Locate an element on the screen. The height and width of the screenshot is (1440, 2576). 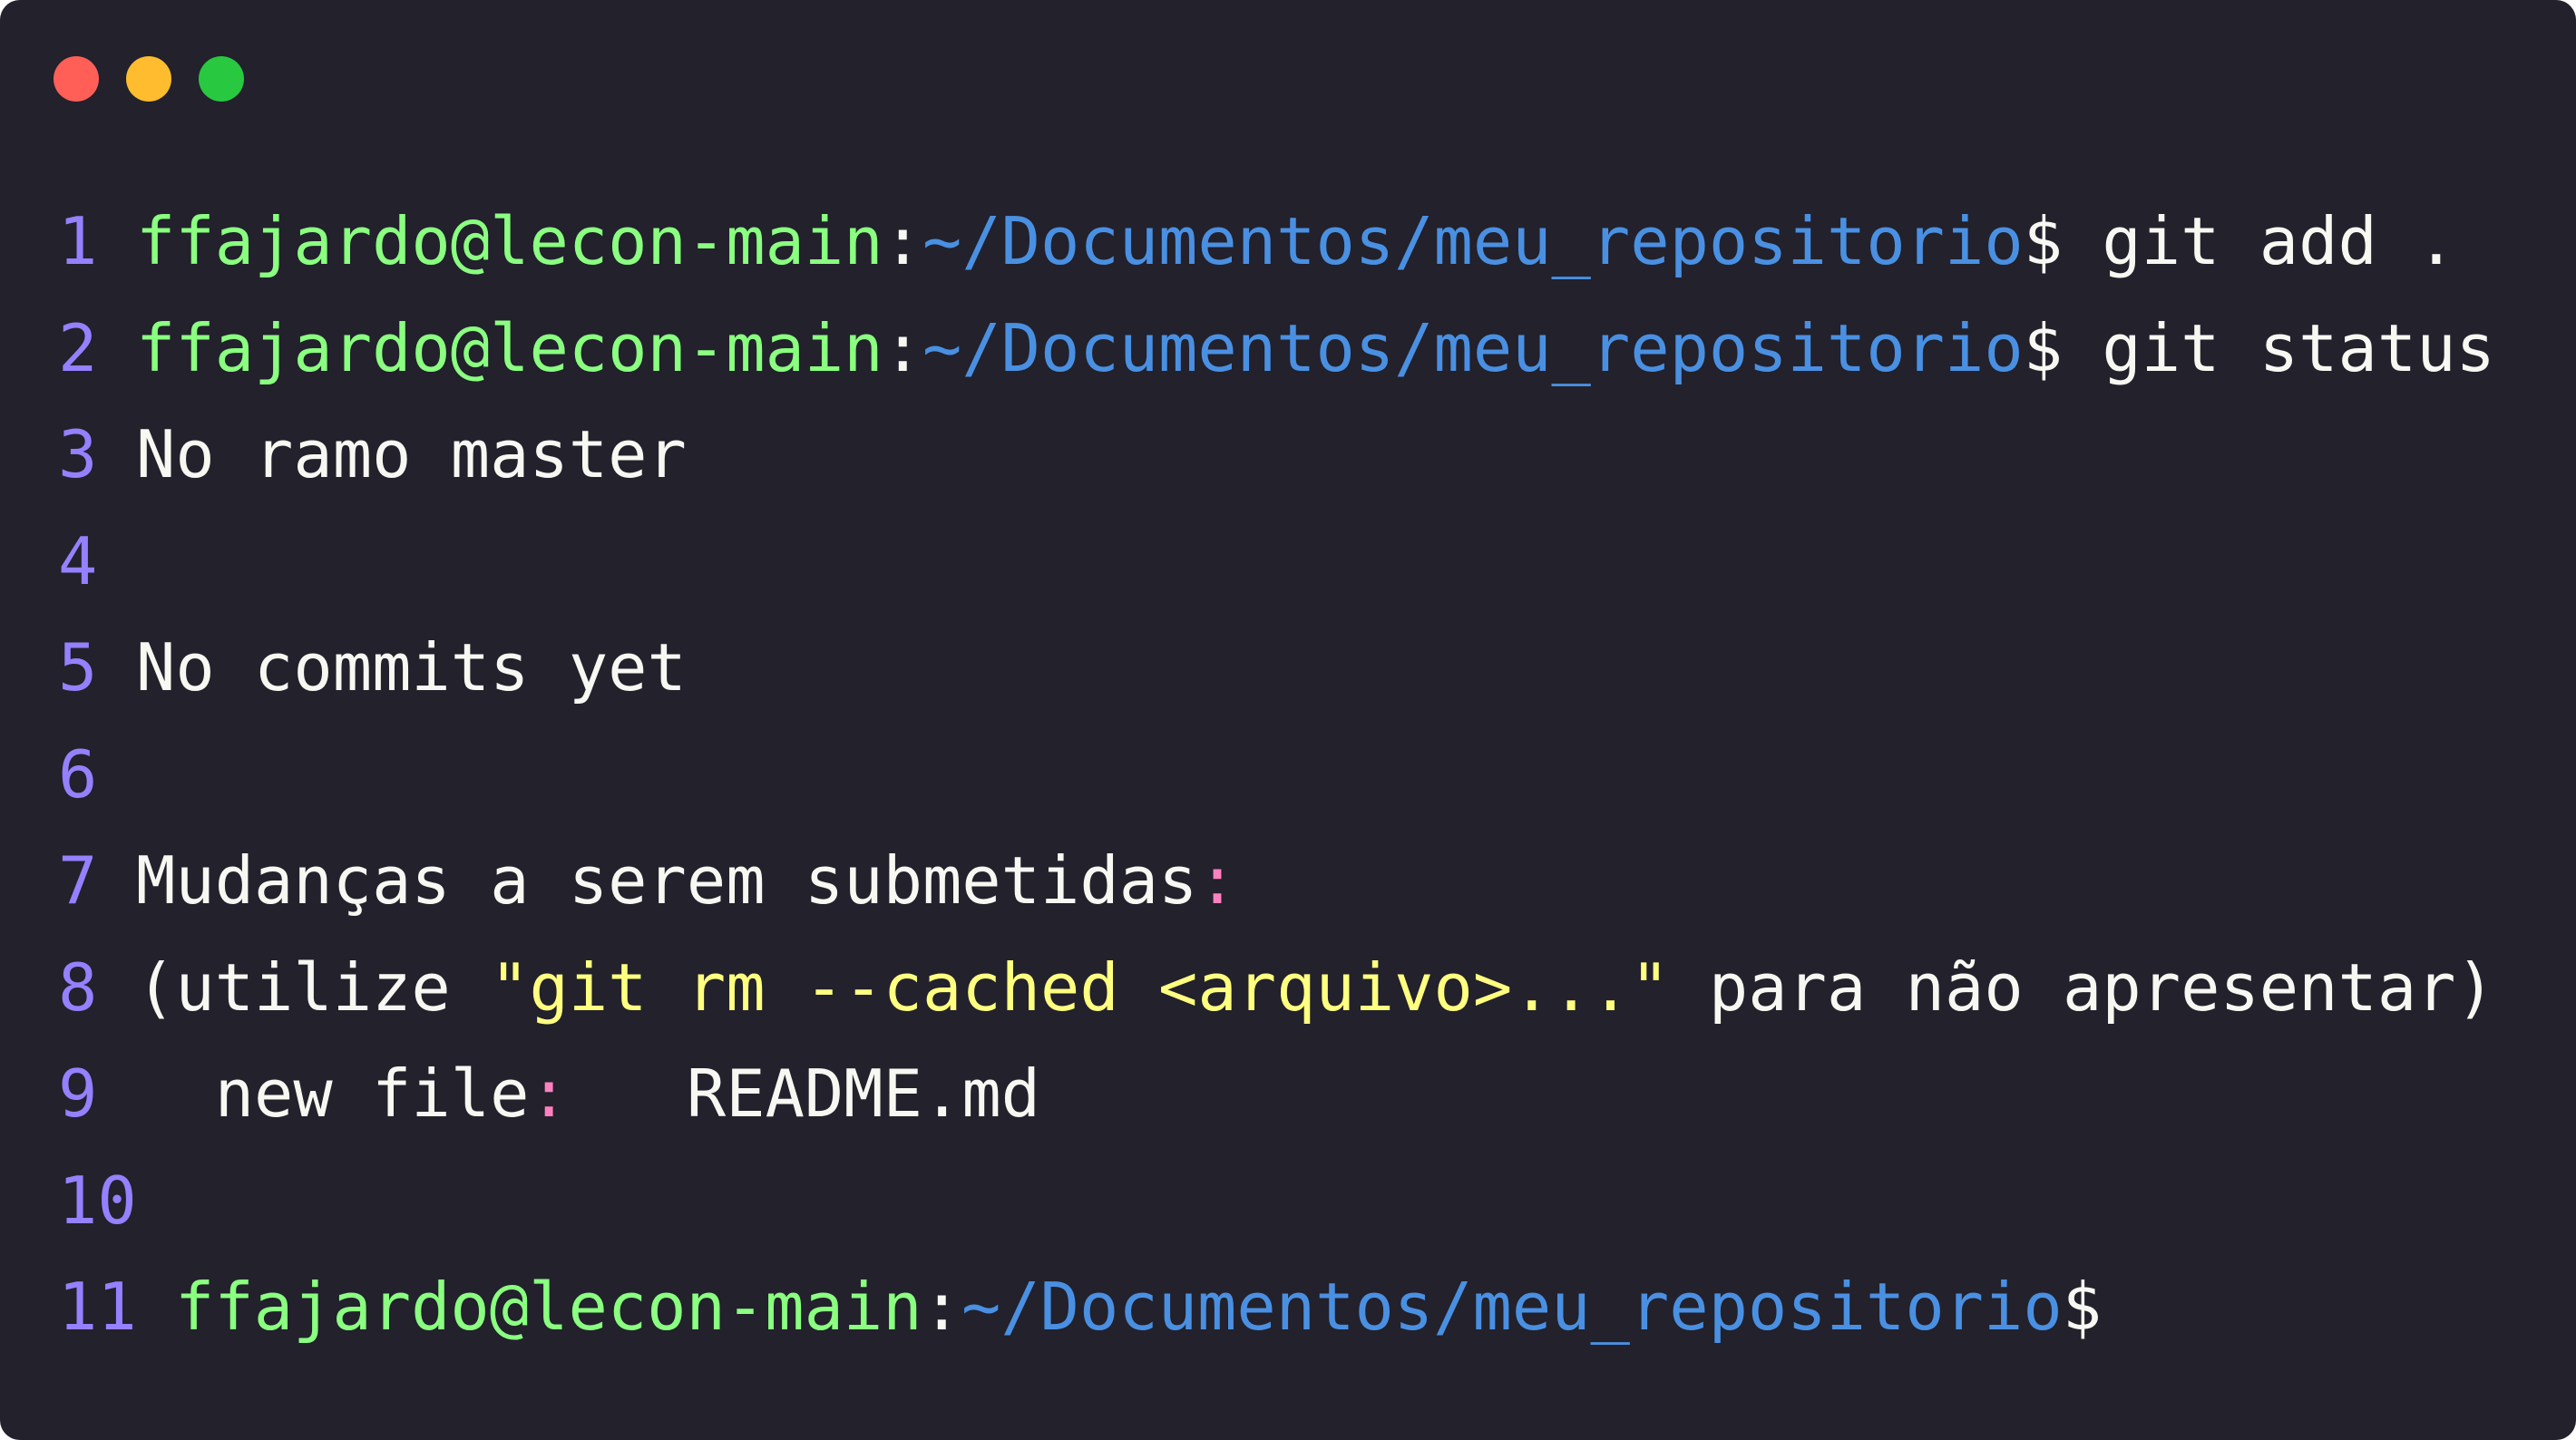
line-number: 11 is located at coordinates (97, 1307).